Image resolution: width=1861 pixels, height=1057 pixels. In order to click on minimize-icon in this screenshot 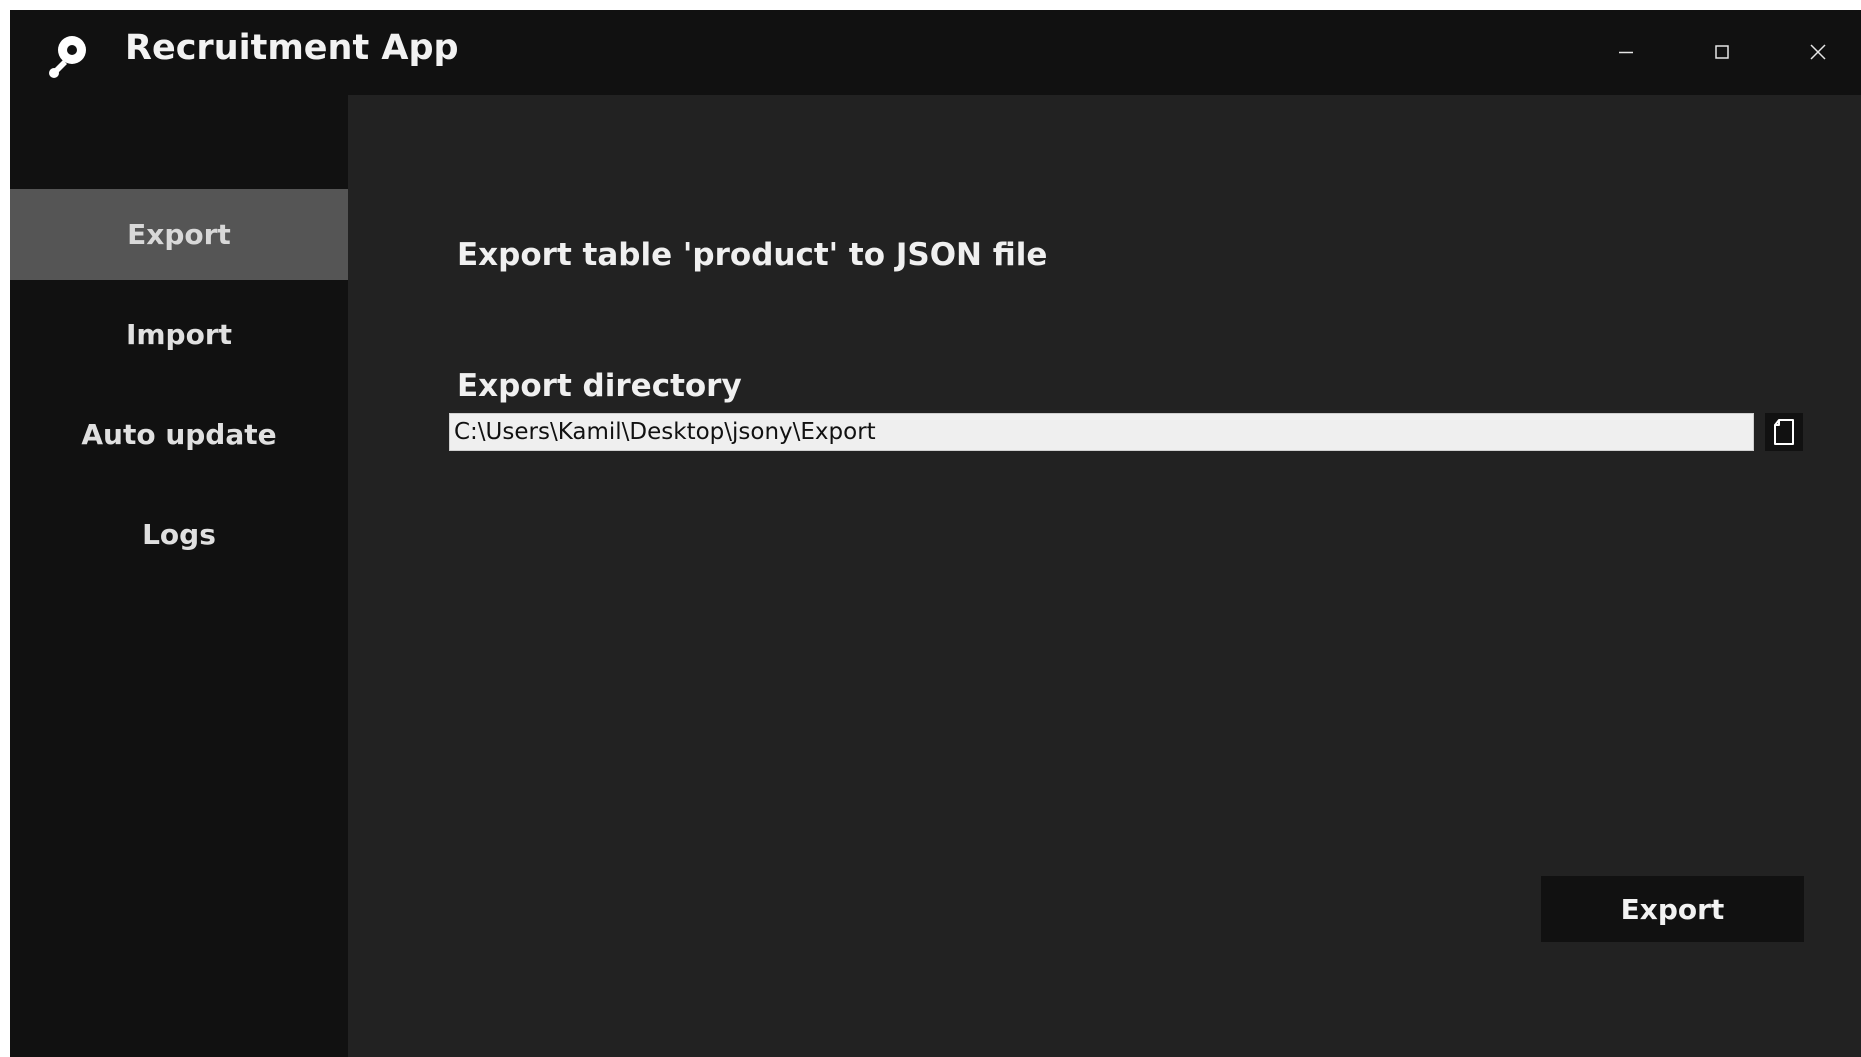, I will do `click(1626, 52)`.